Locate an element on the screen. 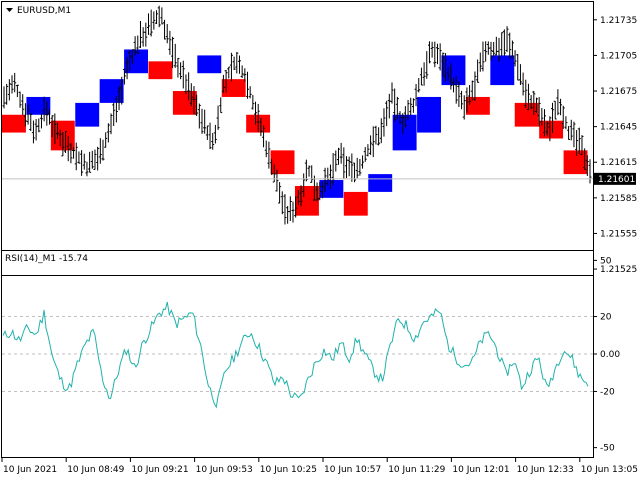 The height and width of the screenshot is (480, 640). current-price-label: 1.21601 is located at coordinates (616, 180).